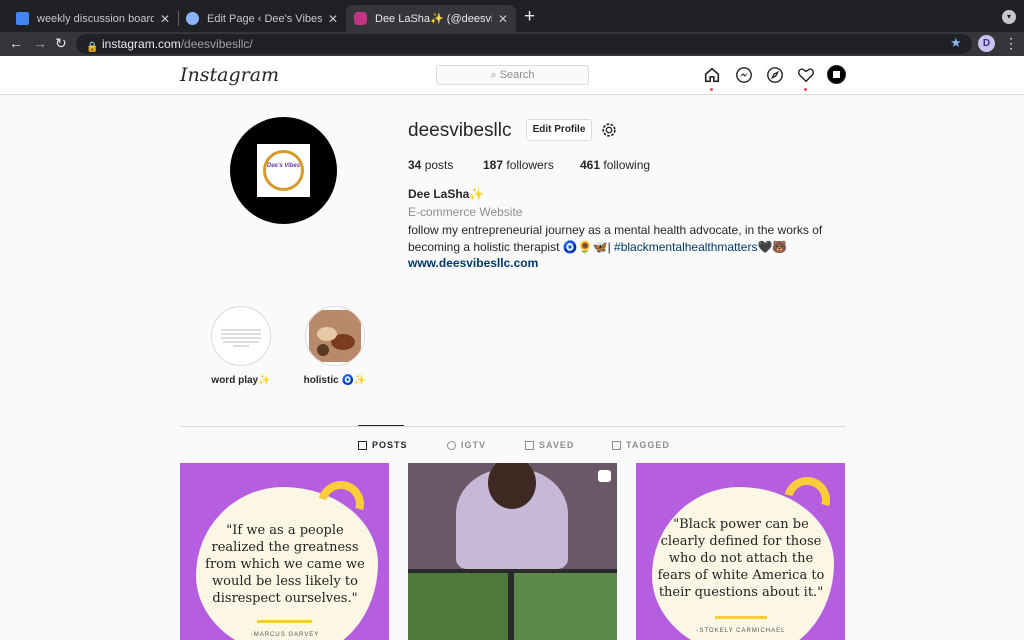 The height and width of the screenshot is (640, 1024). I want to click on posts-stat: 34 posts, so click(430, 165).